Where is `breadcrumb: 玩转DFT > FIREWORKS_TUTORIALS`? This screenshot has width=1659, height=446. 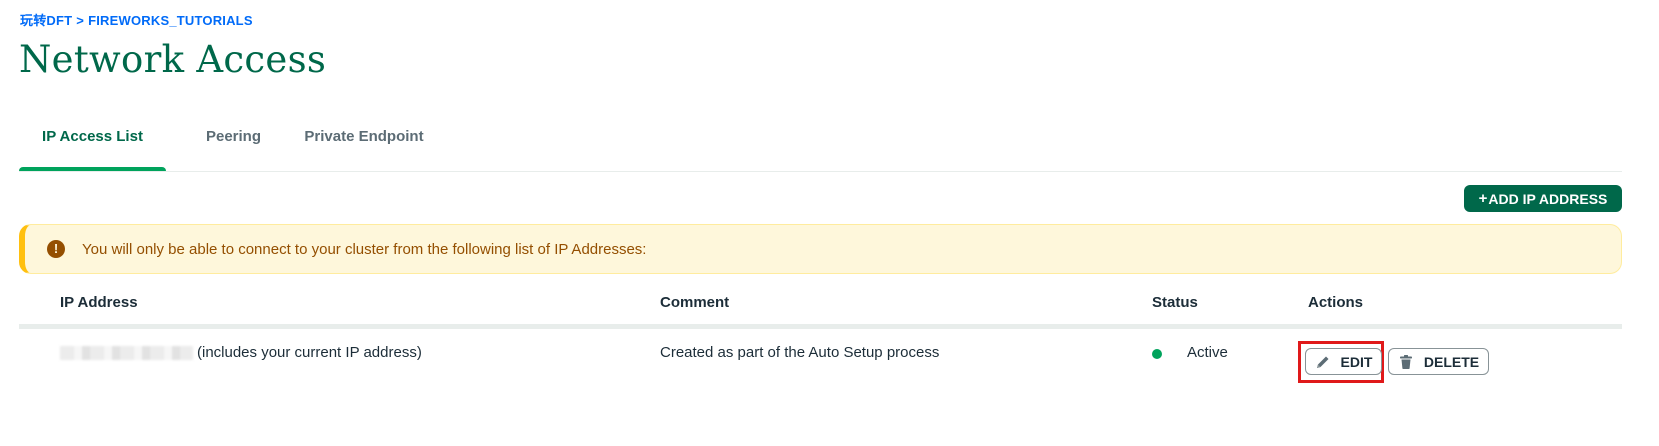
breadcrumb: 玩转DFT > FIREWORKS_TUTORIALS is located at coordinates (136, 19).